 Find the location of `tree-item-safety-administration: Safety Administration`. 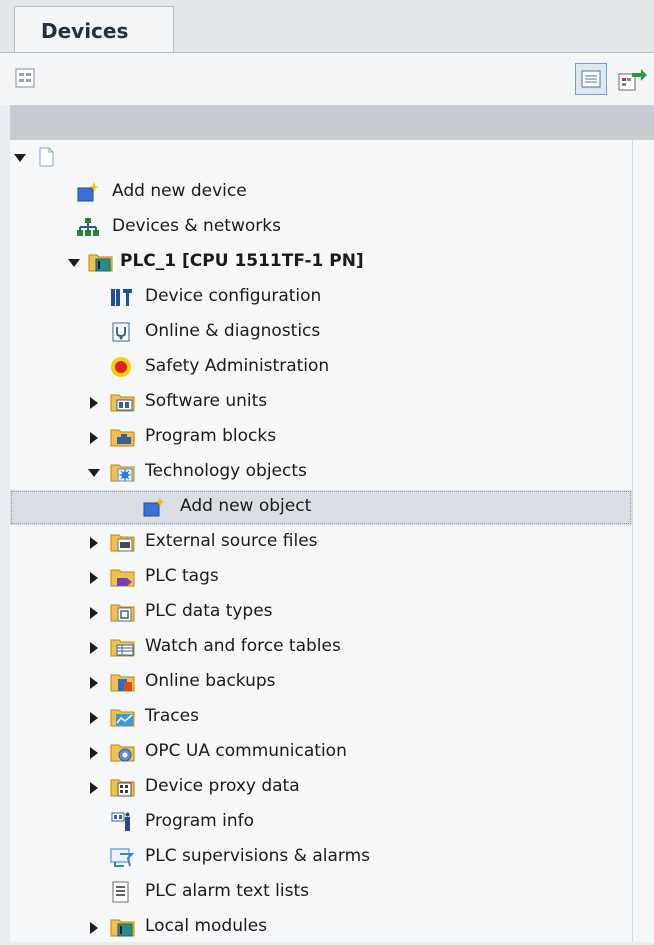

tree-item-safety-administration: Safety Administration is located at coordinates (321, 367).